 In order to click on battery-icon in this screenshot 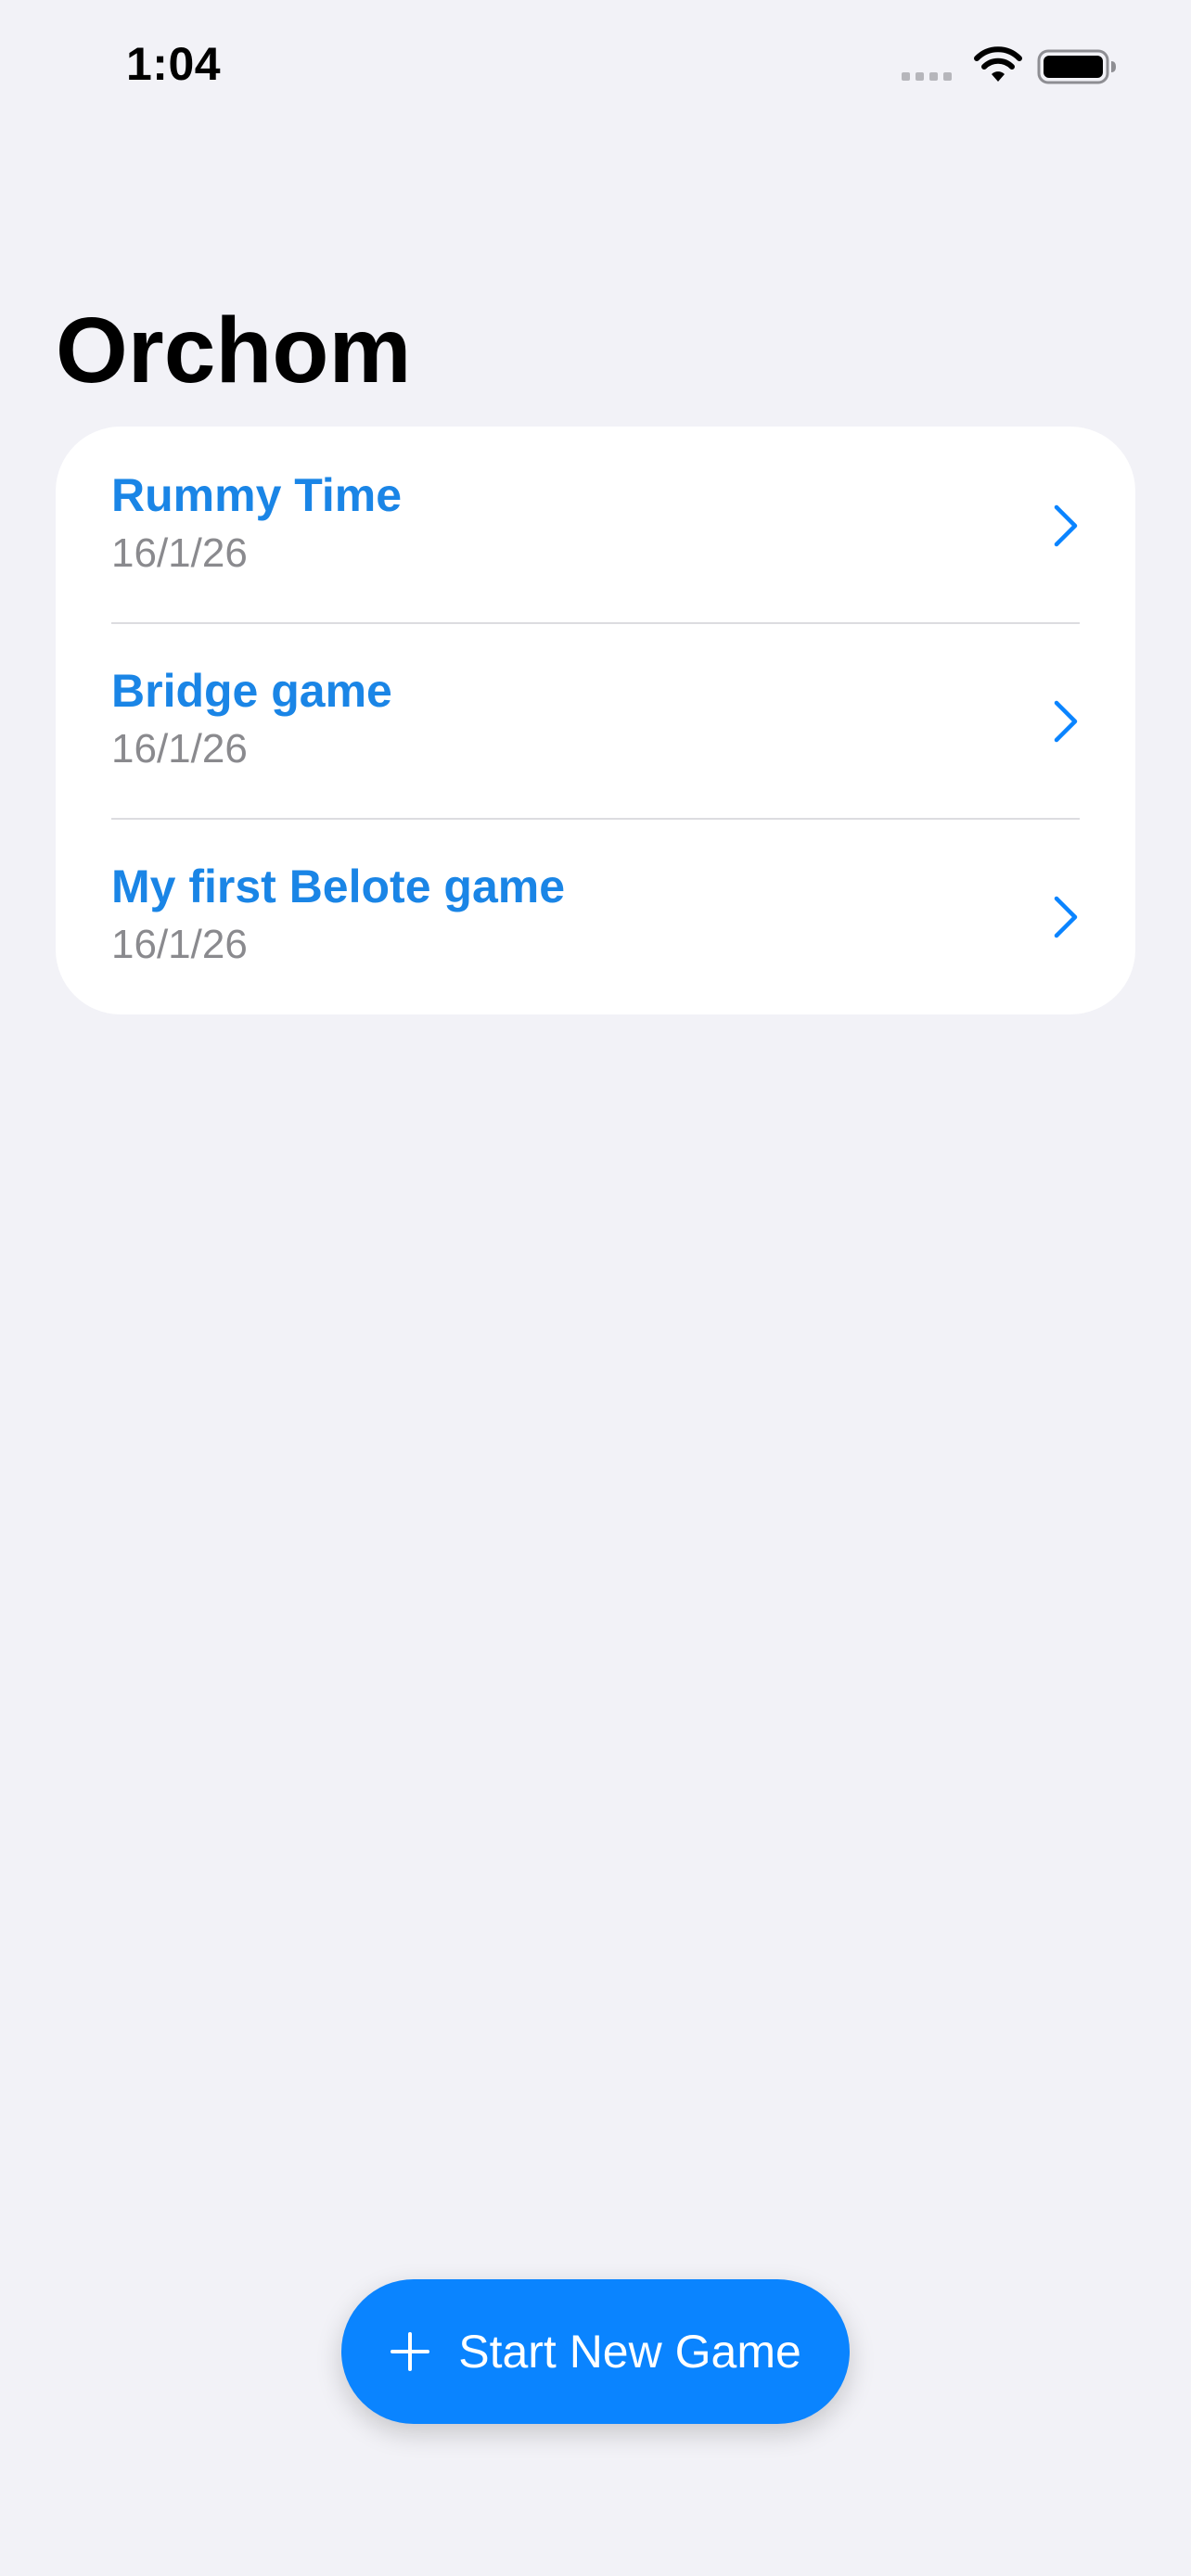, I will do `click(1076, 66)`.